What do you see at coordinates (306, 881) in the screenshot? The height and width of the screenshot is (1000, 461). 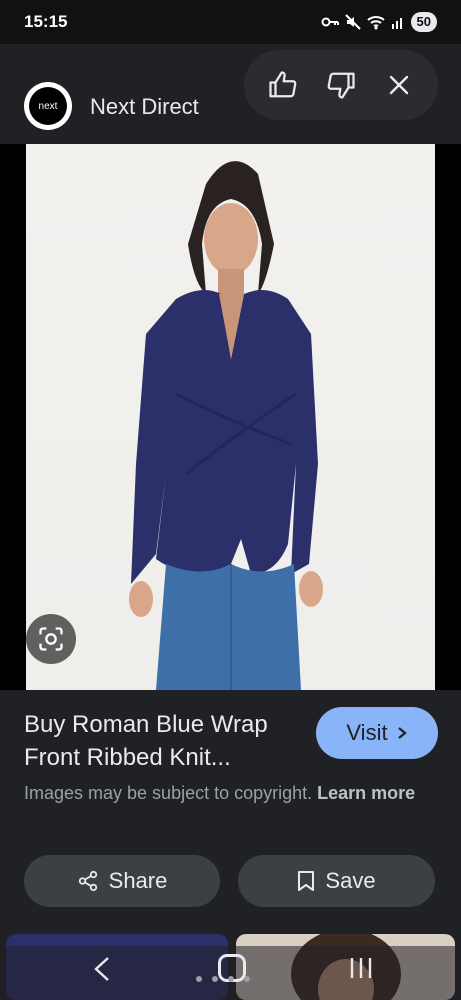 I see `bookmark-icon` at bounding box center [306, 881].